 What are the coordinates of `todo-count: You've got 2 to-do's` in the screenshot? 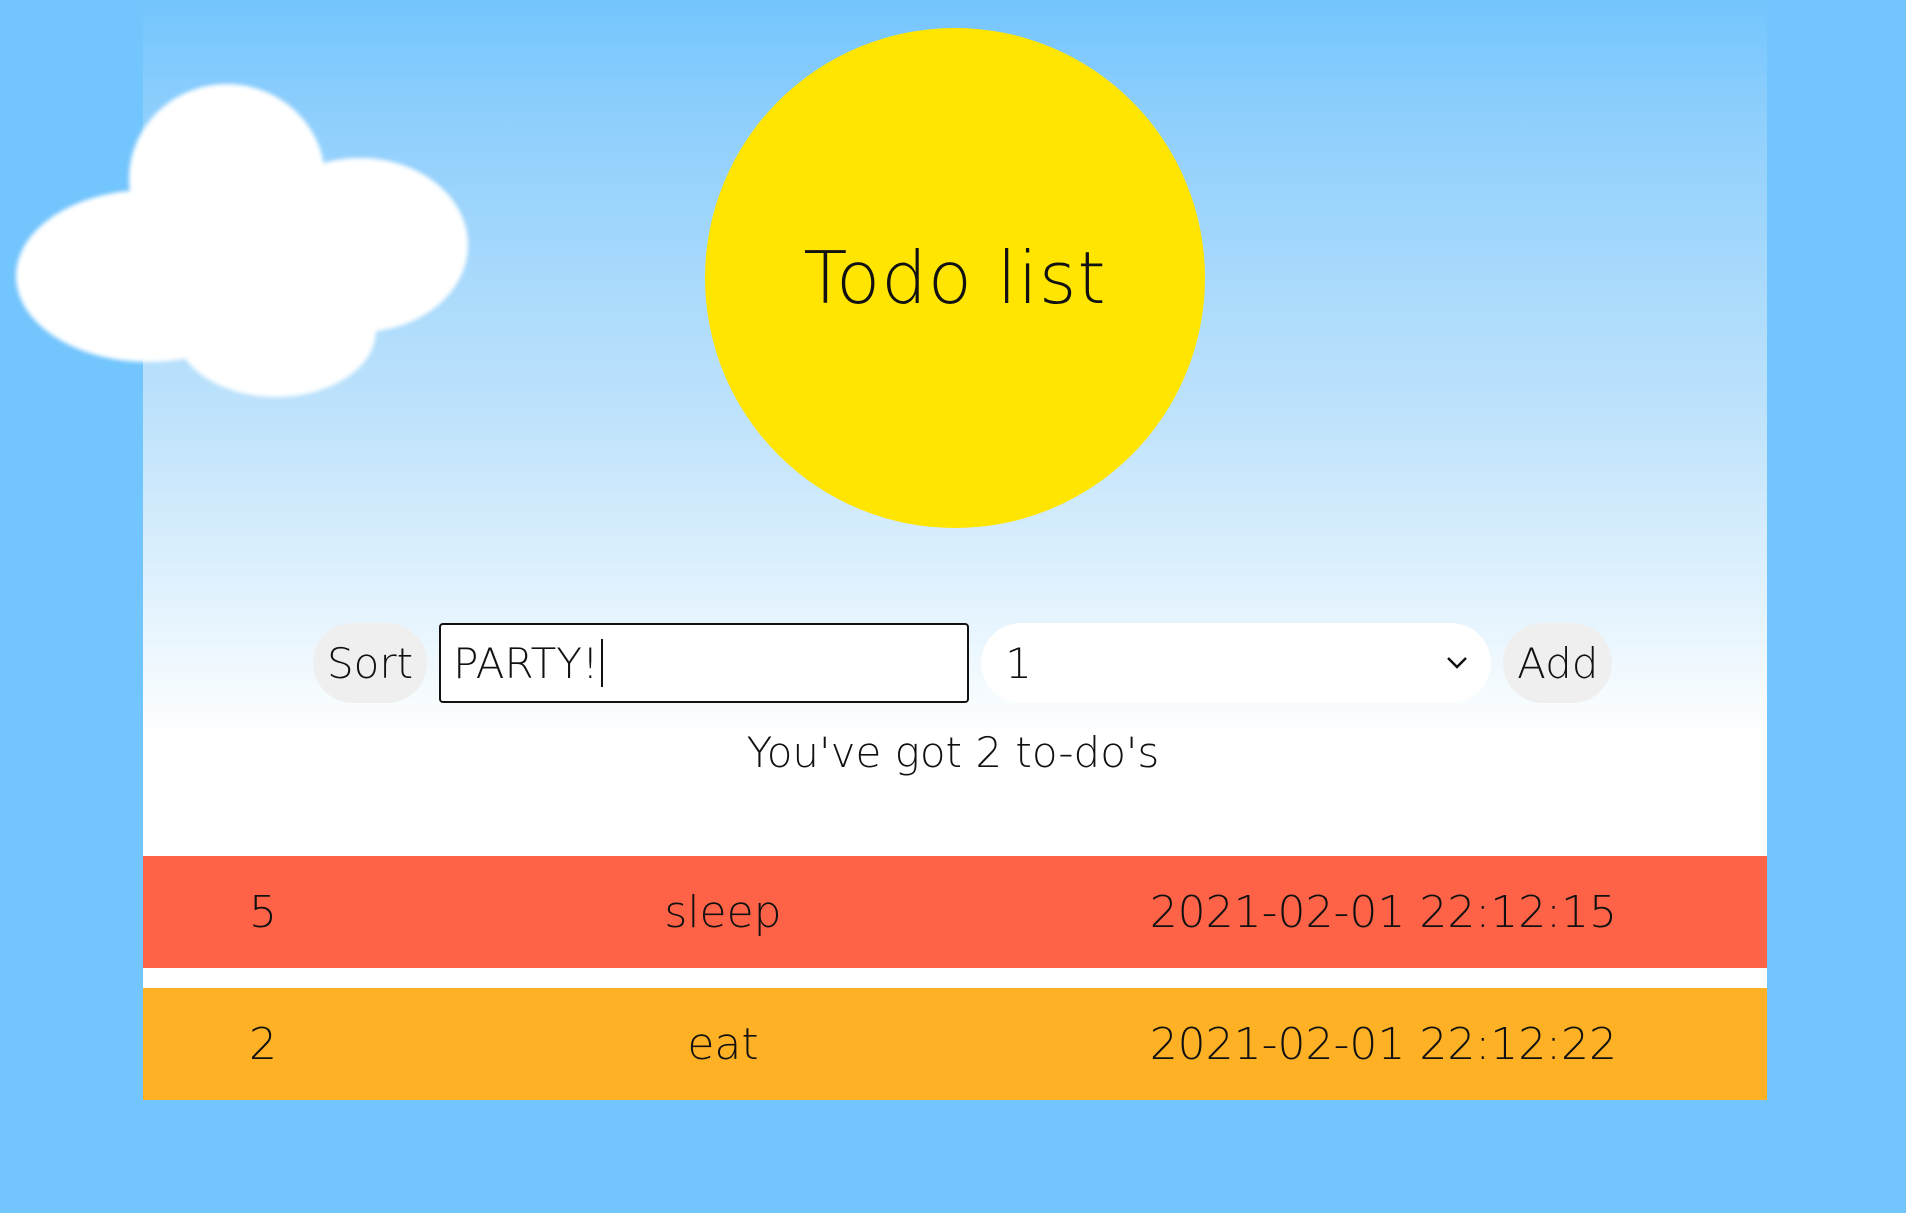 It's located at (953, 752).